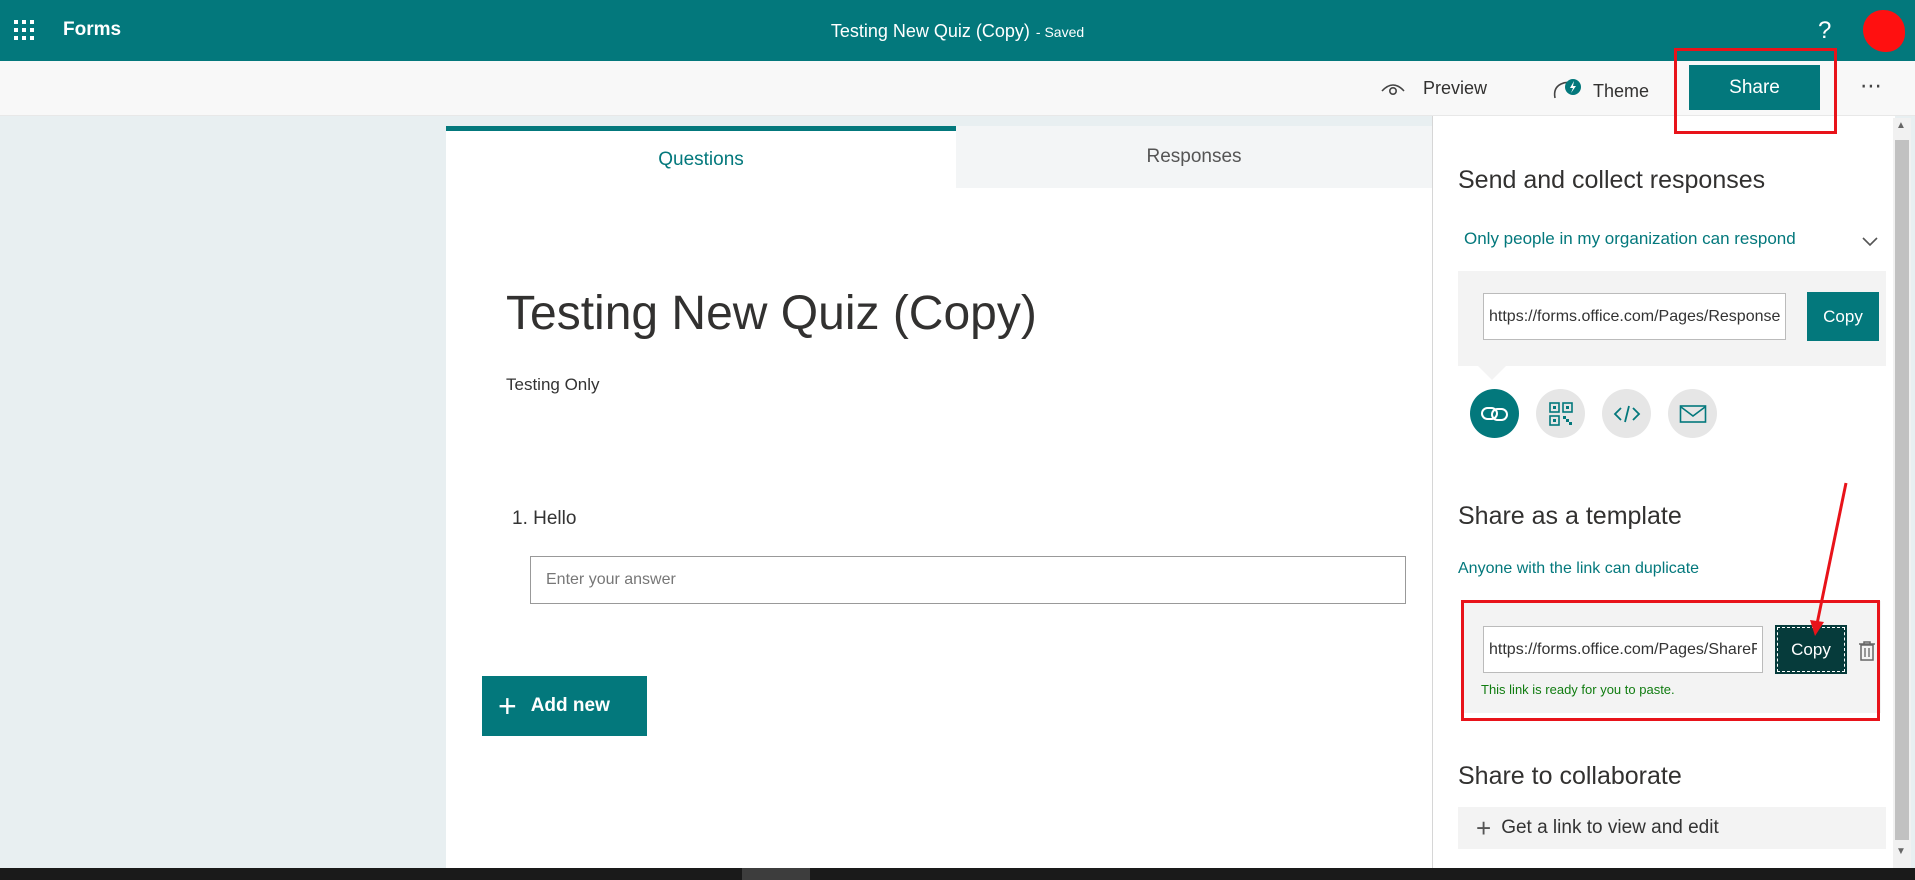 The width and height of the screenshot is (1915, 880). Describe the element at coordinates (701, 157) in the screenshot. I see `tab-questions: Questions` at that location.